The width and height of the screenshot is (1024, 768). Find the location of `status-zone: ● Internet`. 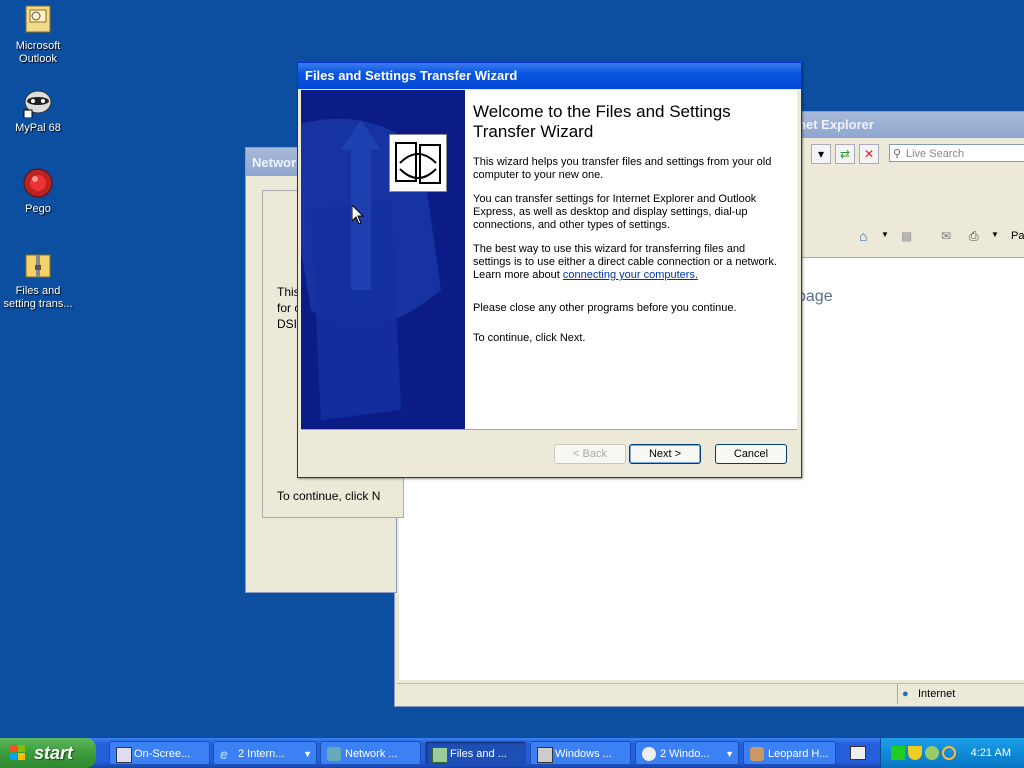

status-zone: ● Internet is located at coordinates (926, 694).